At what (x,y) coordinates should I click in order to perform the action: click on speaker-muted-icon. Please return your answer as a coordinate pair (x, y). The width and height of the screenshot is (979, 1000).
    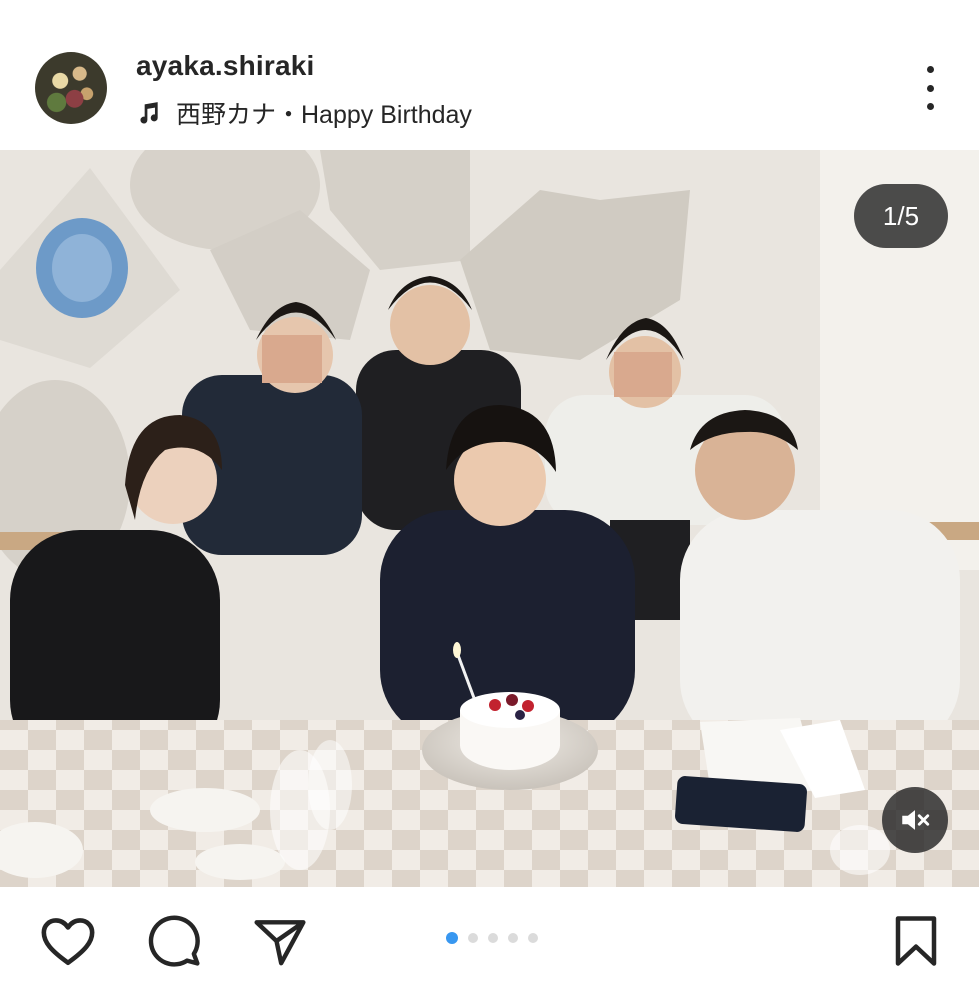
    Looking at the image, I should click on (916, 820).